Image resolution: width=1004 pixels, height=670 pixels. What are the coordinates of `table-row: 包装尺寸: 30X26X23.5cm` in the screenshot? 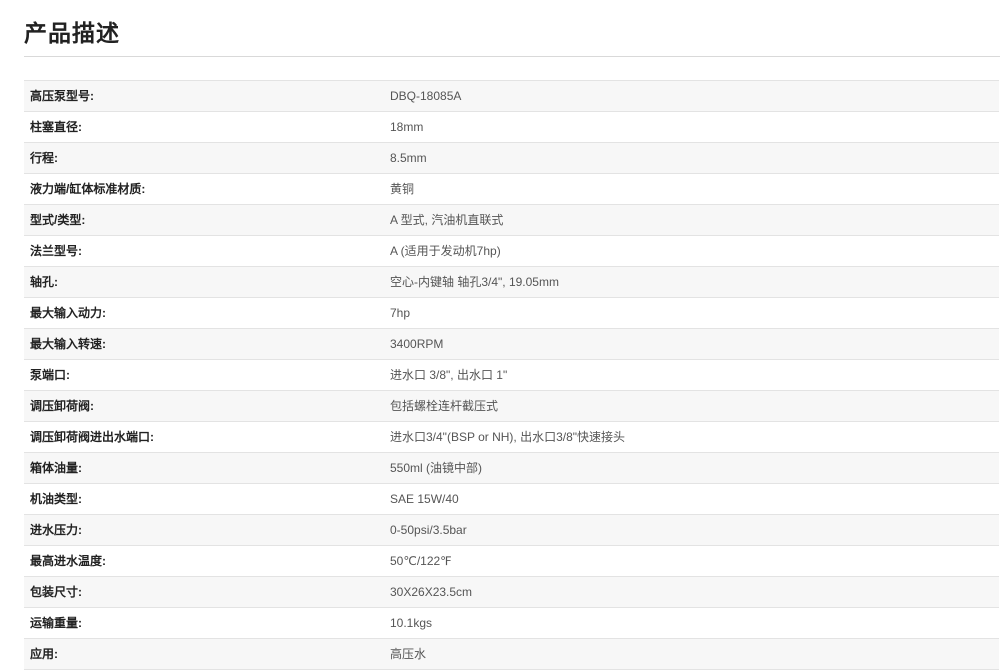 It's located at (511, 592).